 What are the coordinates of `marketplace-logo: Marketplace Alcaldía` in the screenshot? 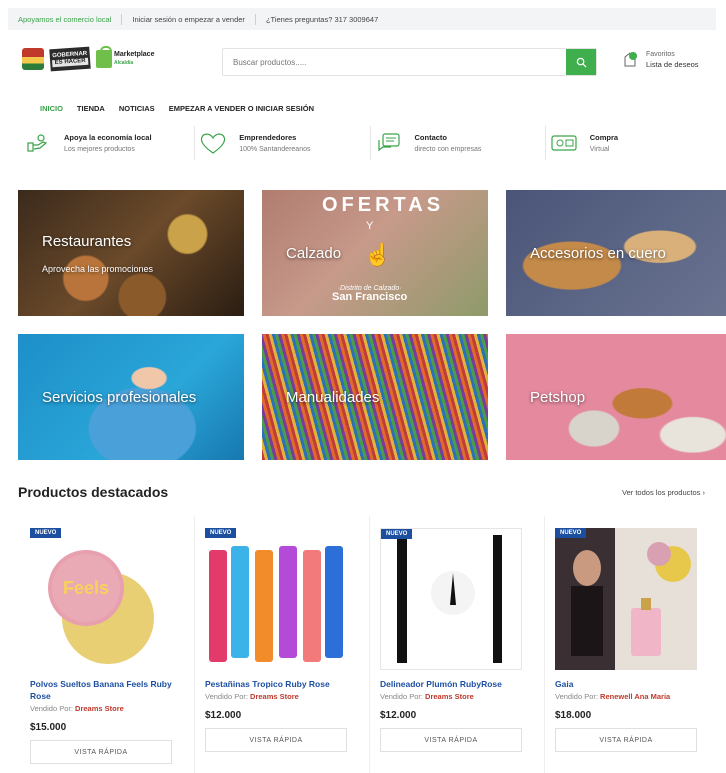 It's located at (125, 57).